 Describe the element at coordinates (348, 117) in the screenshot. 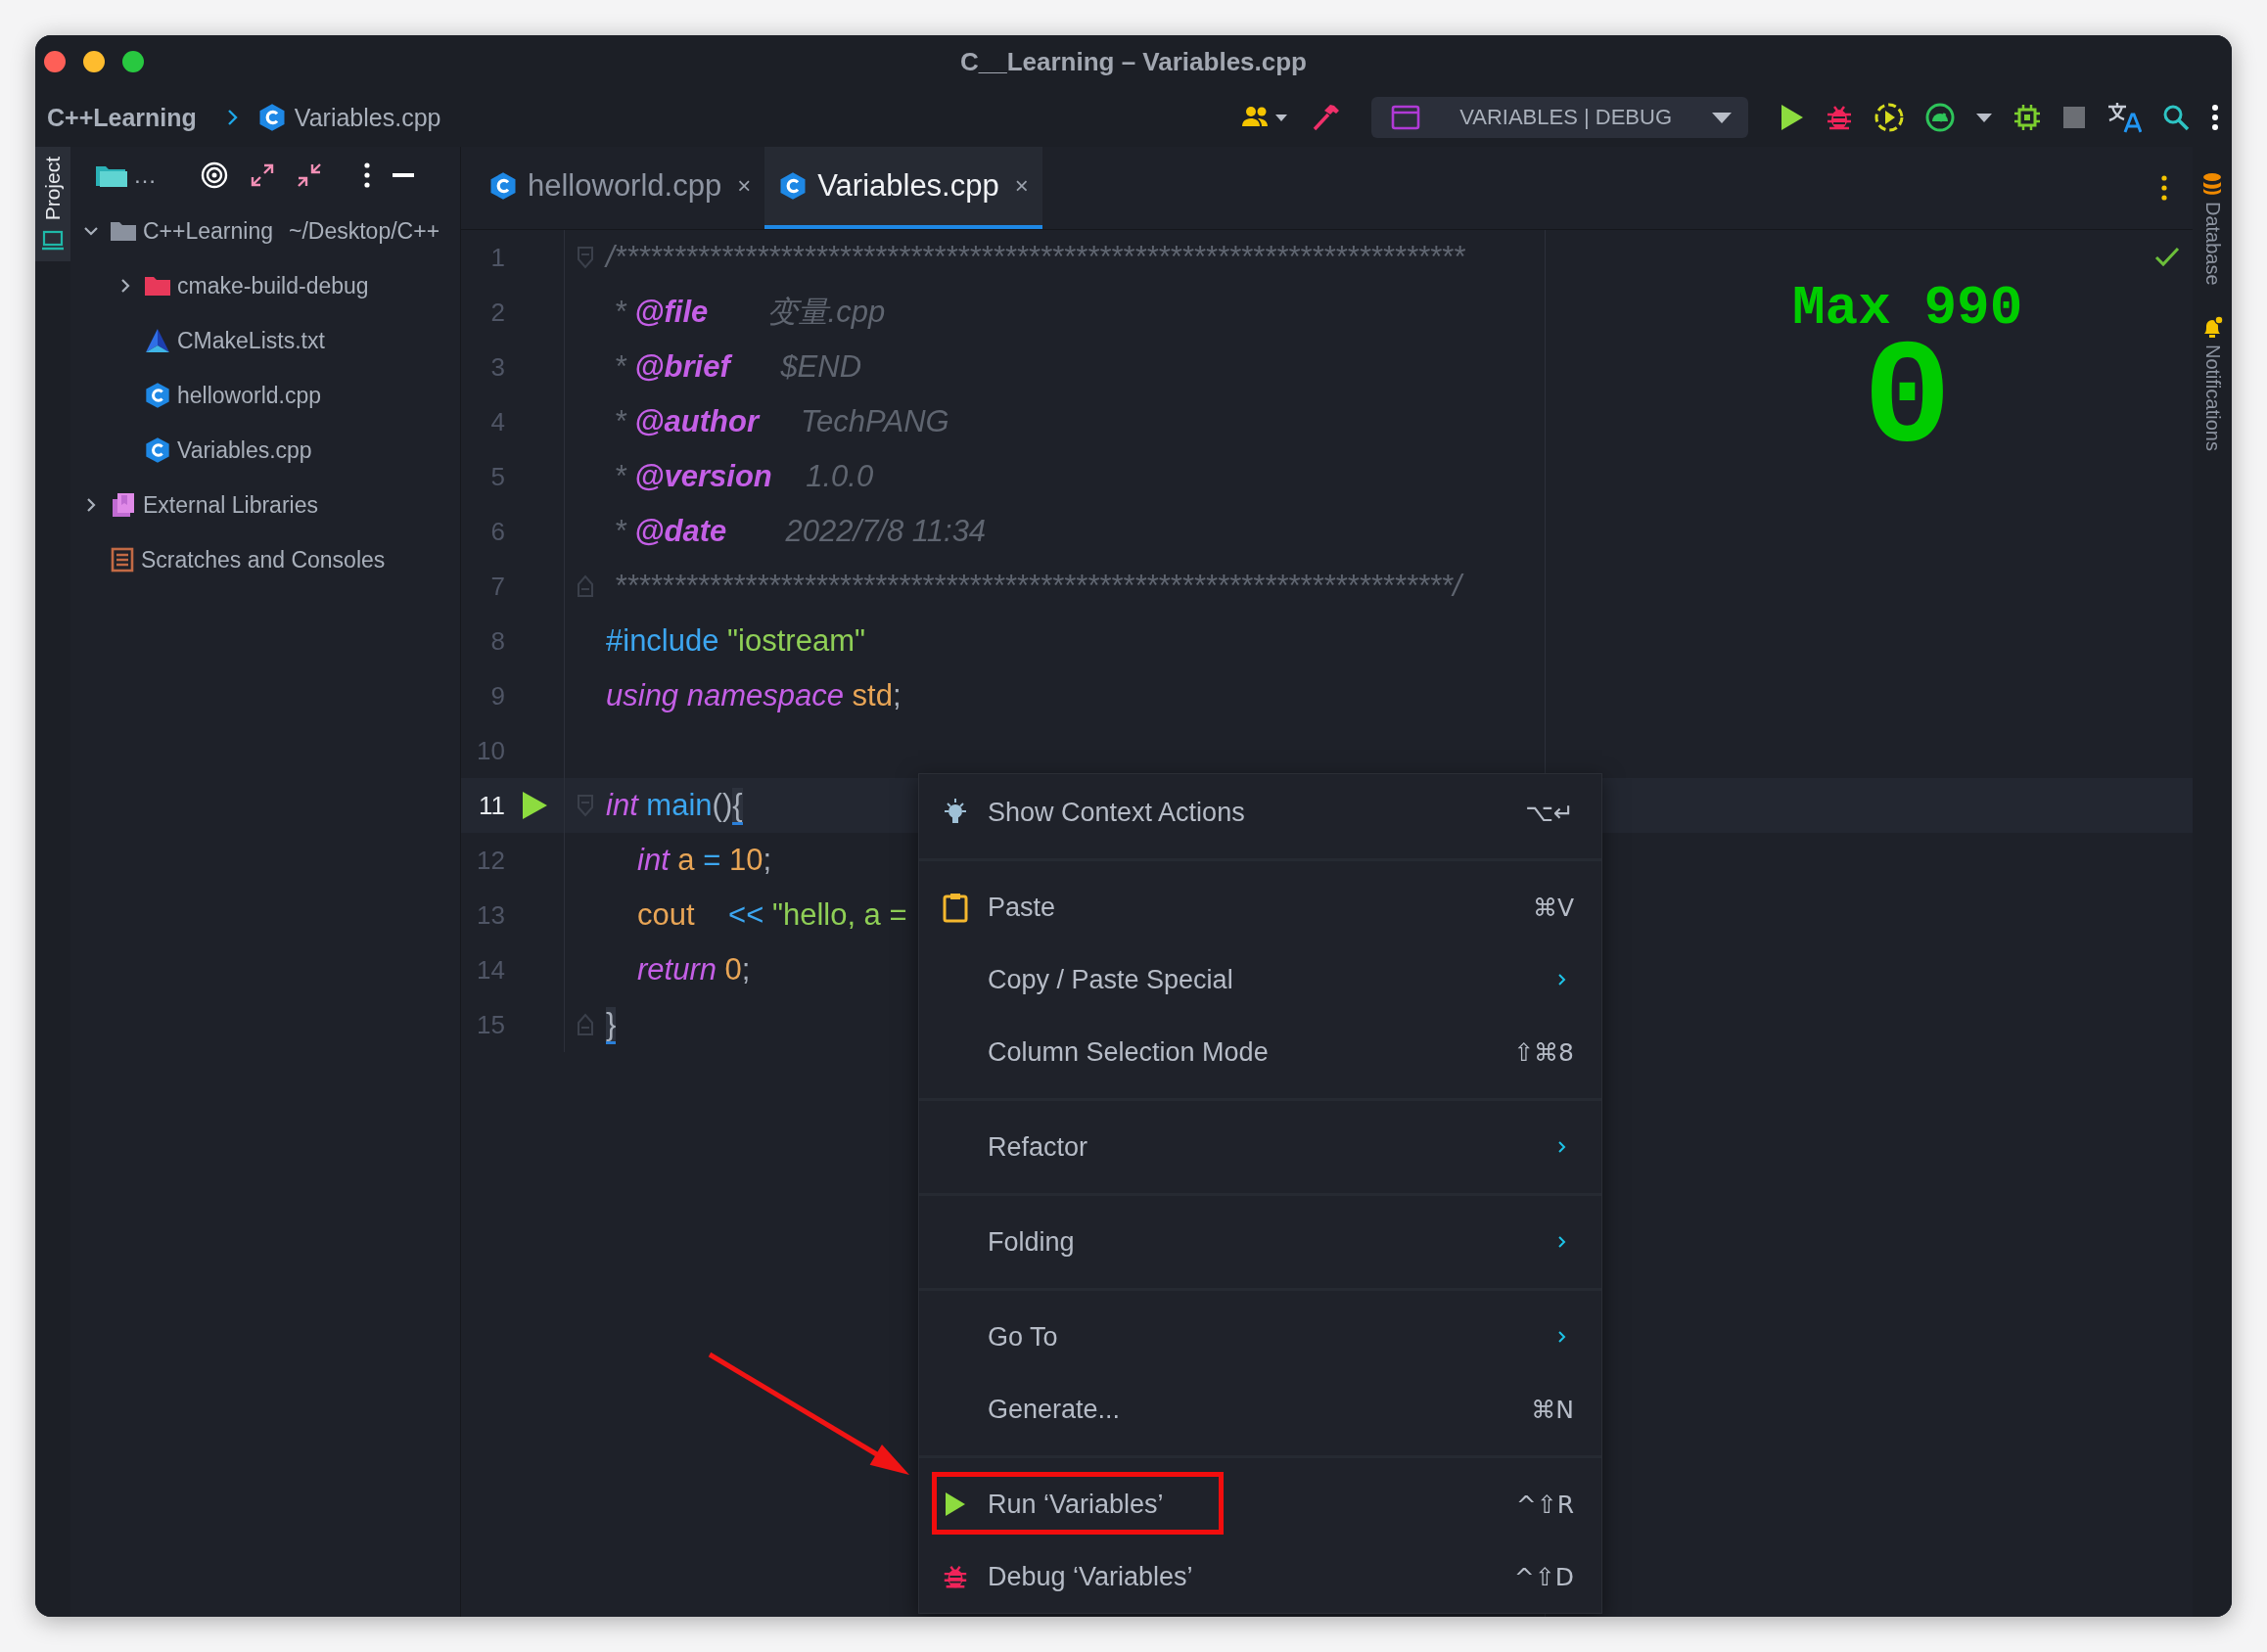

I see `breadcrumb-item: Variables.cpp` at that location.